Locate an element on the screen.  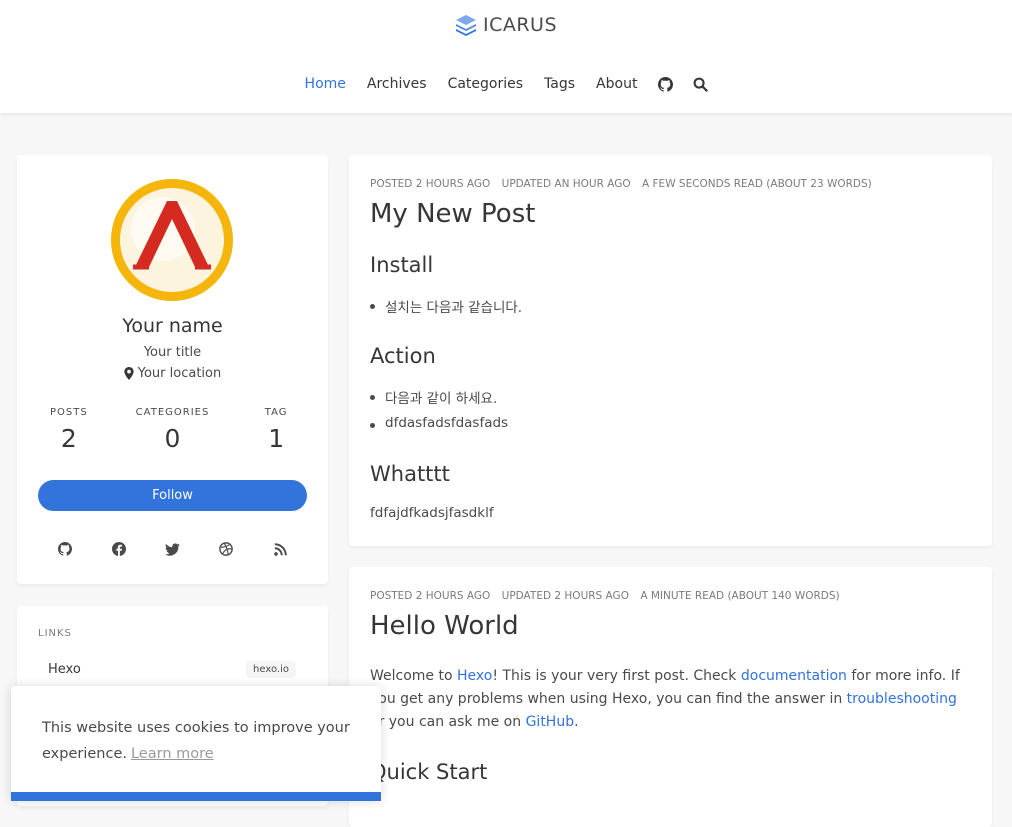
stat-tag: TAG 1 is located at coordinates (276, 430).